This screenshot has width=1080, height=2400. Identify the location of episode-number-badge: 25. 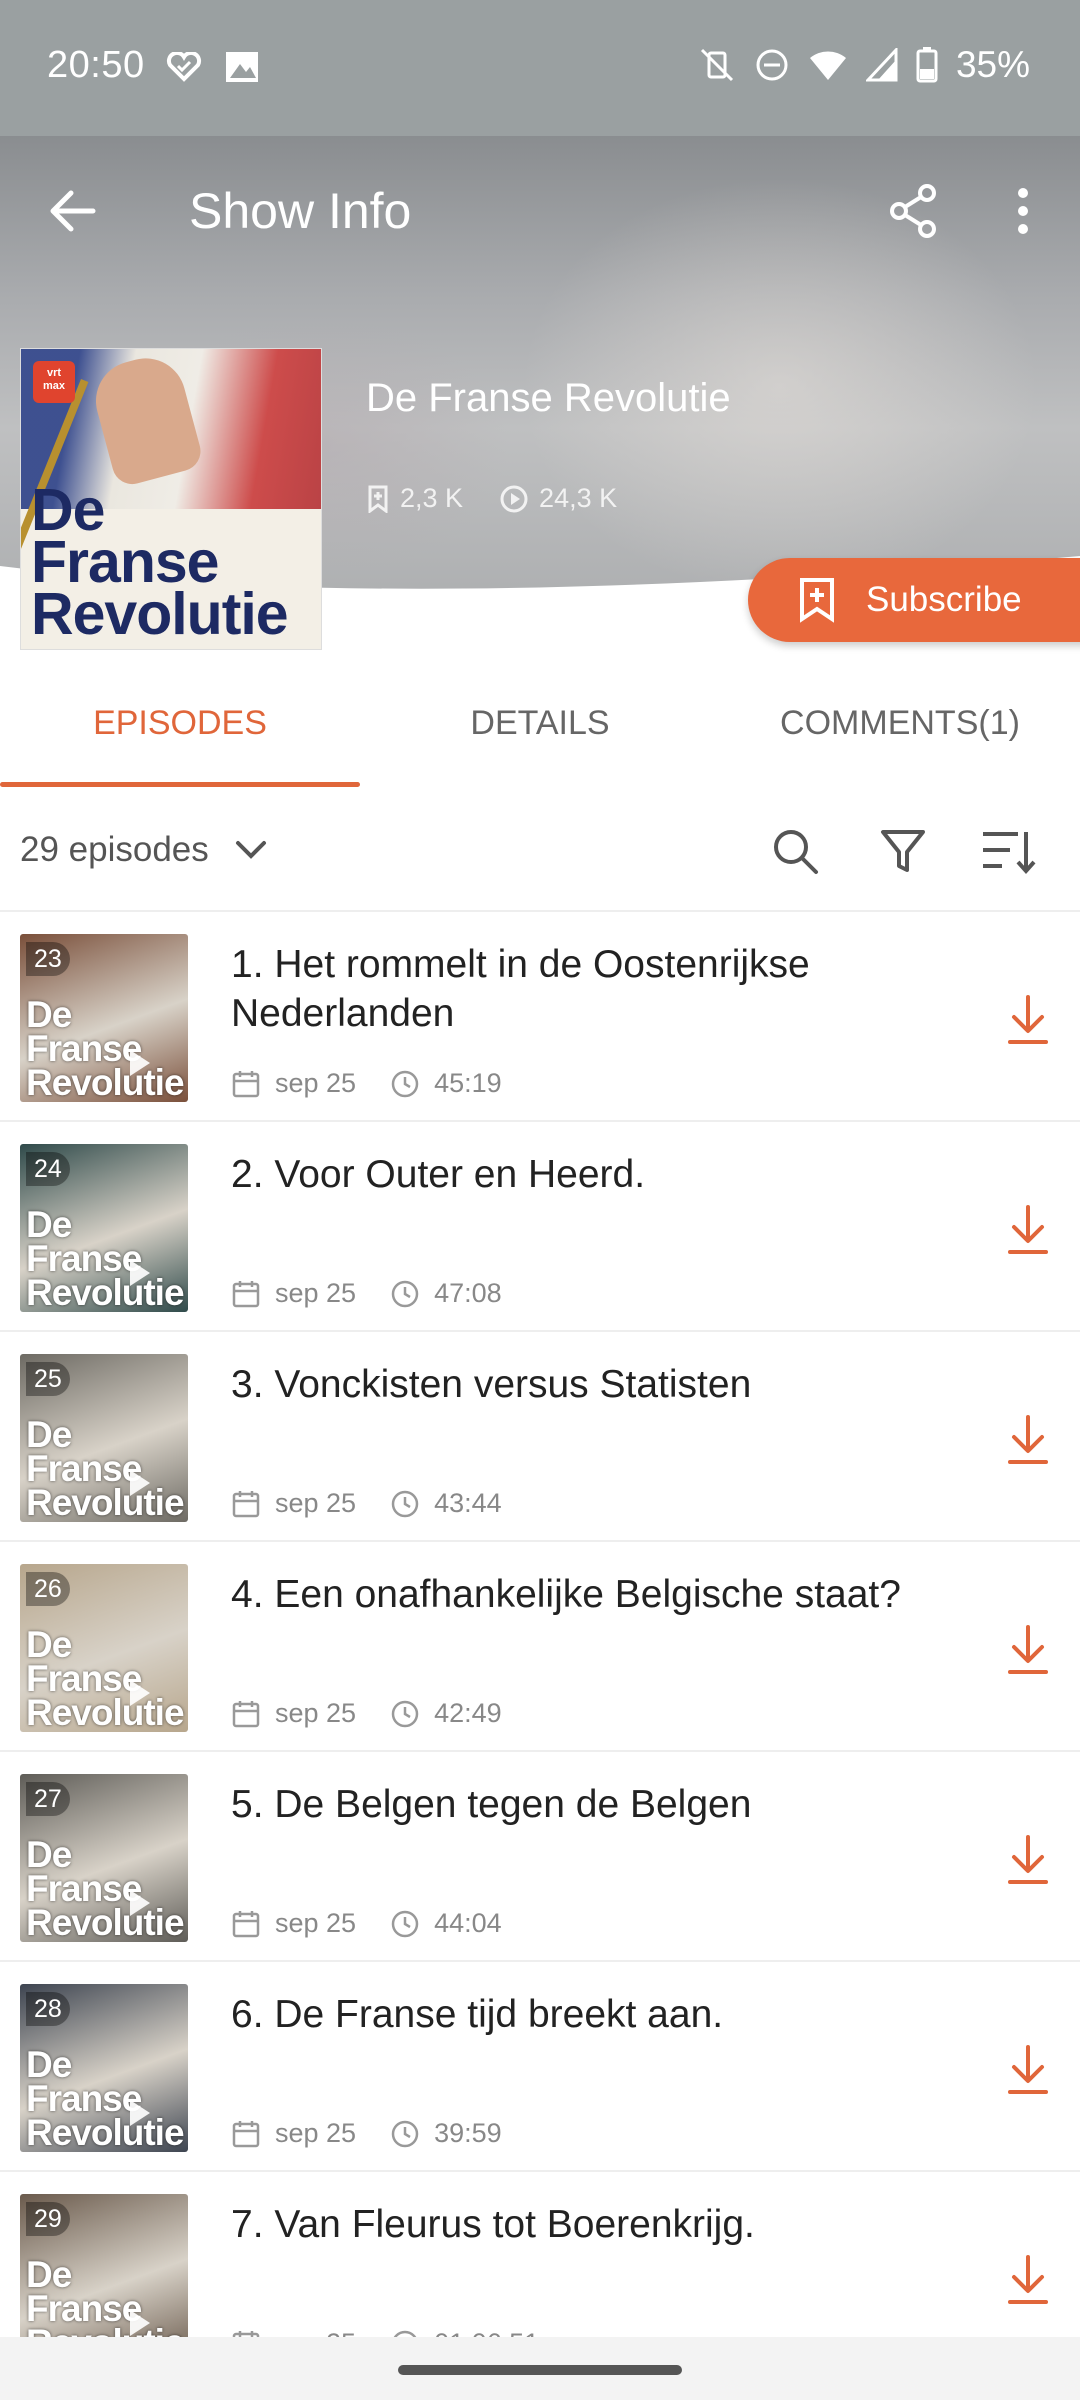
(48, 1379).